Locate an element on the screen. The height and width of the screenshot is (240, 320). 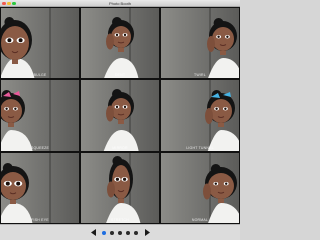
effect-preview-mirror: MIRROR is located at coordinates (120, 115).